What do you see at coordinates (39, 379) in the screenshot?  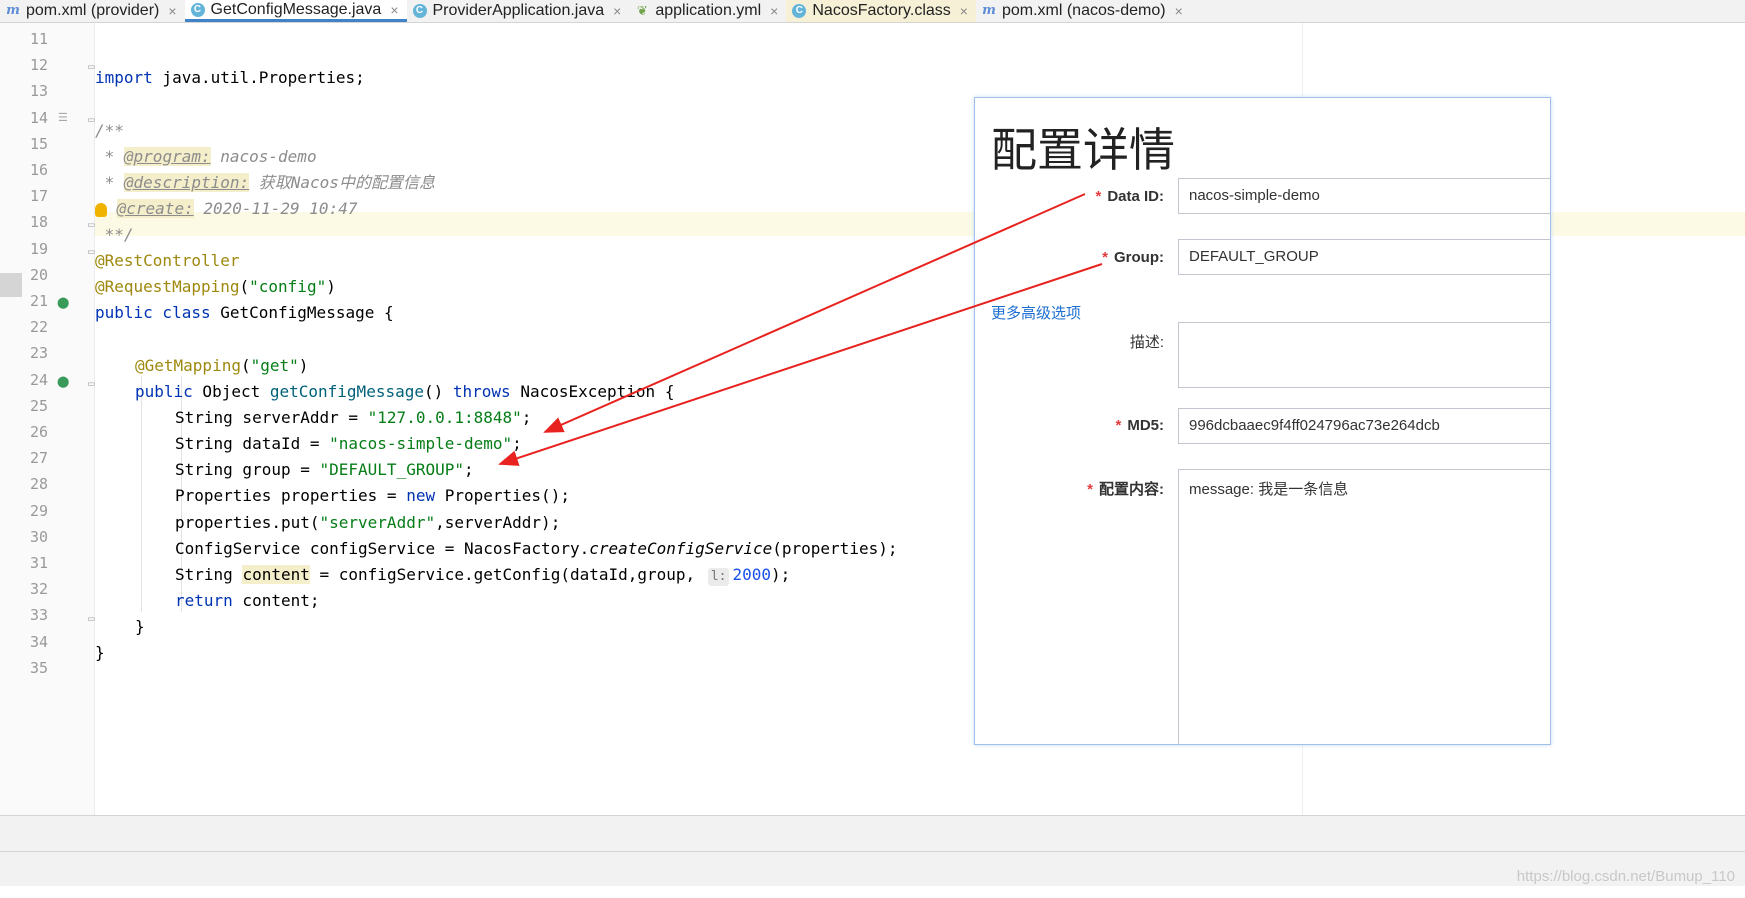 I see `line-number: 24` at bounding box center [39, 379].